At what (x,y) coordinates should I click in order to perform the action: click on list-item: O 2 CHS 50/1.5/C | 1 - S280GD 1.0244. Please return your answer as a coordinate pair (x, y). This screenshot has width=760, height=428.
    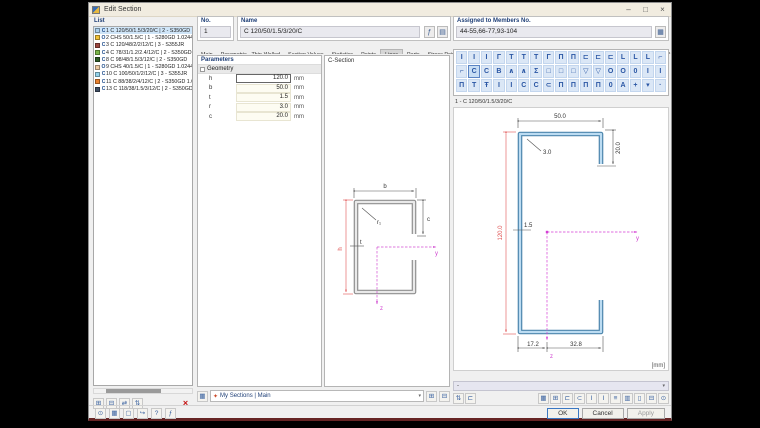
    Looking at the image, I should click on (143, 37).